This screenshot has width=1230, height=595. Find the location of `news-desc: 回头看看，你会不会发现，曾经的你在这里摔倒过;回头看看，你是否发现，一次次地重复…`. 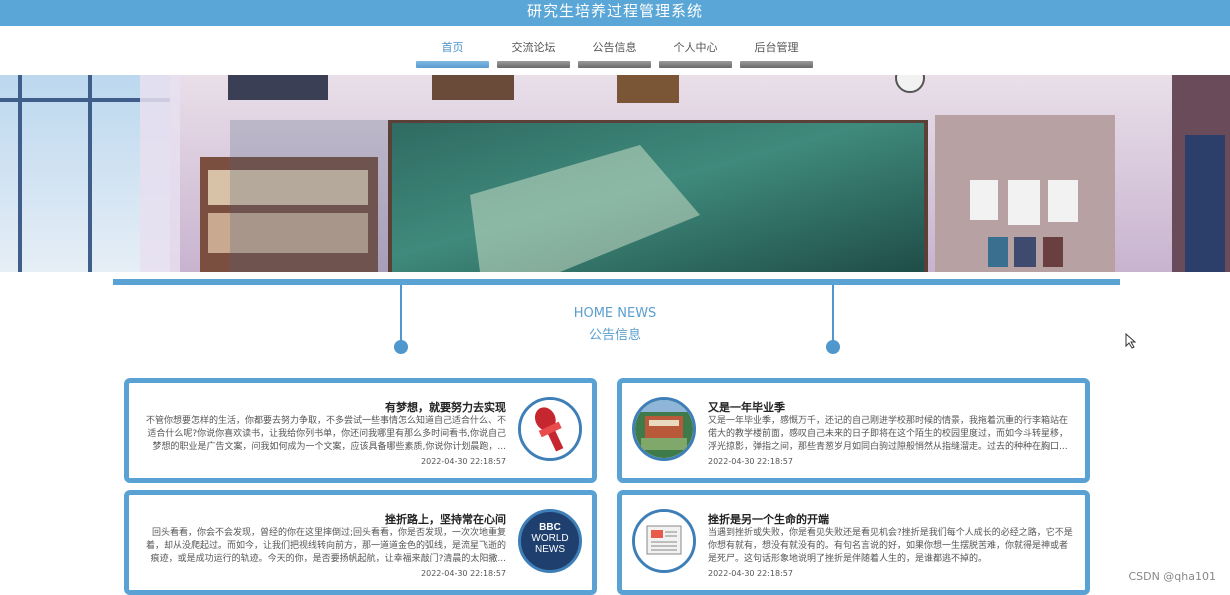

news-desc: 回头看看，你会不会发现，曾经的你在这里摔倒过;回头看看，你是否发现，一次次地重复… is located at coordinates (325, 546).